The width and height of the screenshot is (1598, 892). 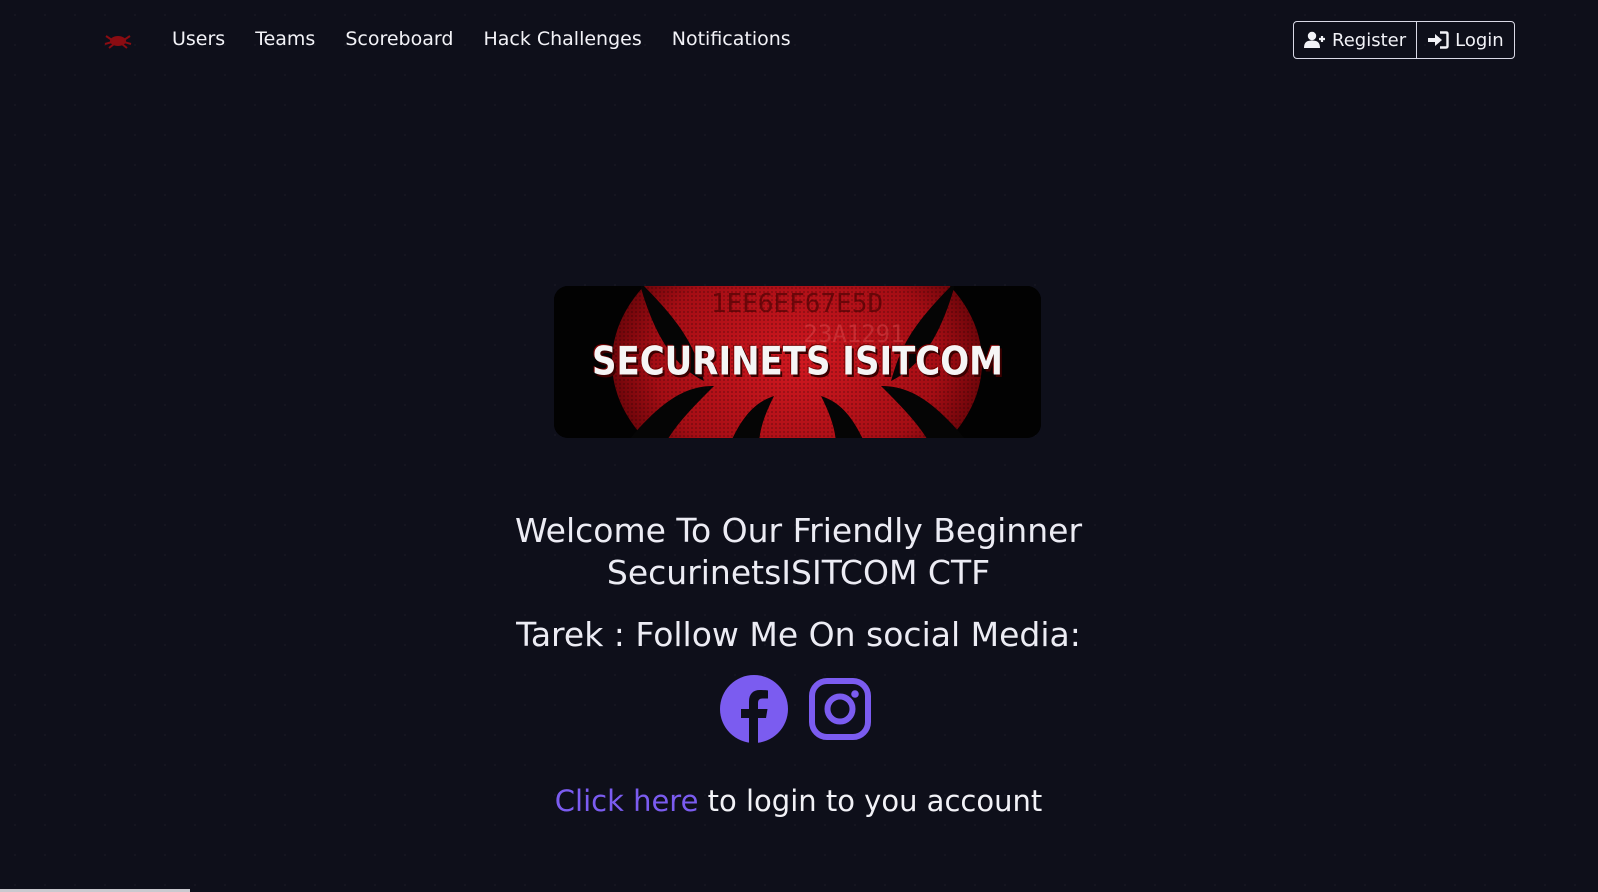 I want to click on sign-in-icon, so click(x=1438, y=40).